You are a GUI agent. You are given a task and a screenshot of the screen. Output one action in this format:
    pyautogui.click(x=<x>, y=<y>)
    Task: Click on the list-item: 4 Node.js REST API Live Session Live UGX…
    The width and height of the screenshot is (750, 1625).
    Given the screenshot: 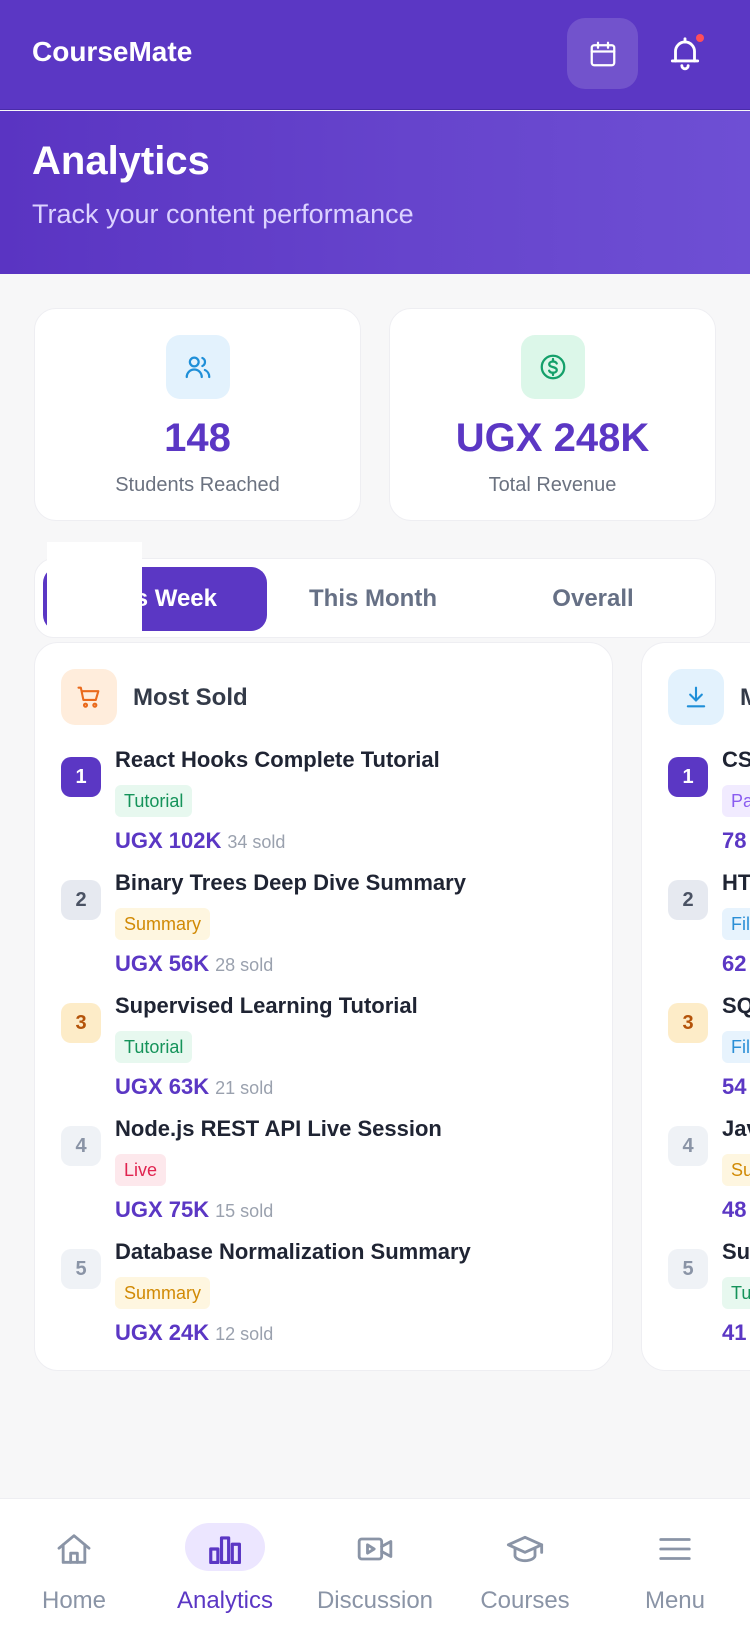 What is the action you would take?
    pyautogui.click(x=323, y=1177)
    